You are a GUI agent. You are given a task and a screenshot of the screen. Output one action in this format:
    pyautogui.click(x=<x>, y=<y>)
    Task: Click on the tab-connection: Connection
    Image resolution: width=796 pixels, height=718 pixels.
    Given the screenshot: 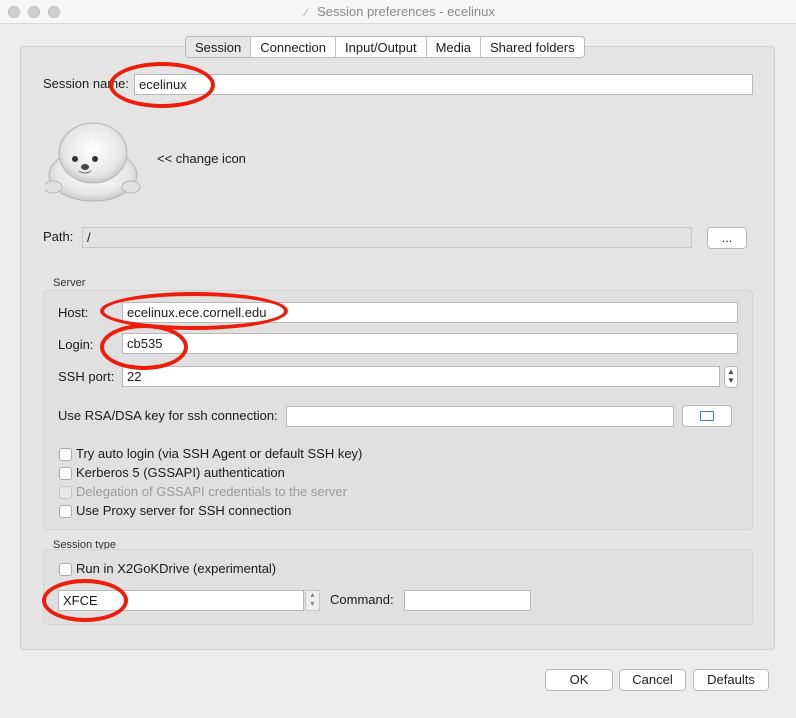 What is the action you would take?
    pyautogui.click(x=294, y=47)
    